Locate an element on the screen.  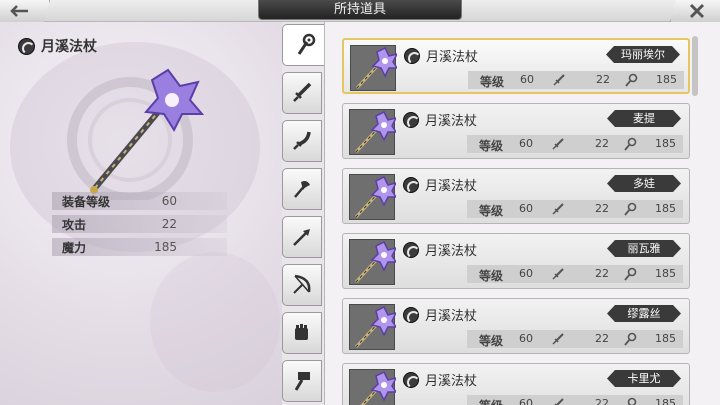
back-button is located at coordinates (25, 11).